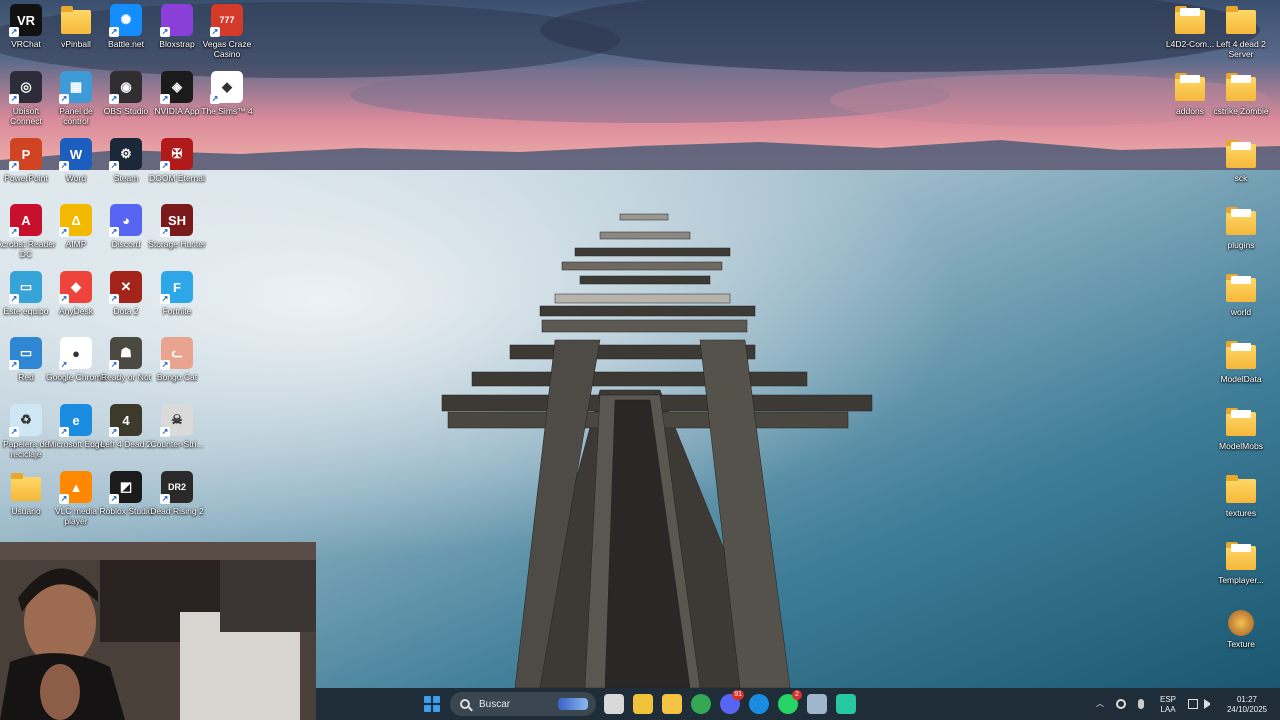  I want to click on fortnite-icon: F ↗, so click(176, 287).